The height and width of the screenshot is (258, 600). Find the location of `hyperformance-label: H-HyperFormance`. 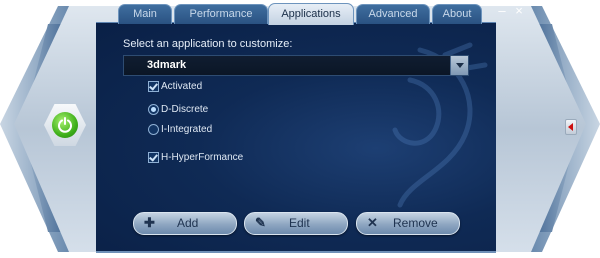

hyperformance-label: H-HyperFormance is located at coordinates (202, 157).